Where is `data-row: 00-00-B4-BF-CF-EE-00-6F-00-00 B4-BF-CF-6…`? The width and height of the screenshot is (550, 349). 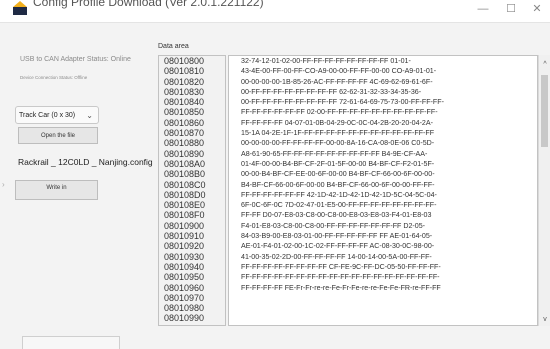
data-row: 00-00-B4-BF-CF-EE-00-6F-00-00 B4-BF-CF-6… is located at coordinates (338, 174).